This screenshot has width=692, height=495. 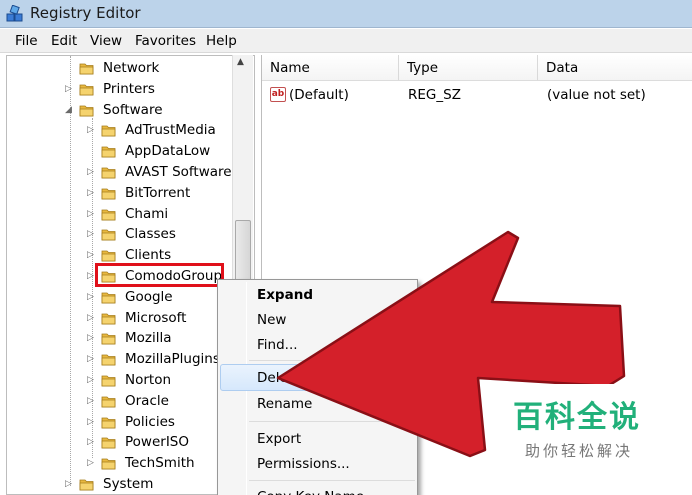 What do you see at coordinates (150, 234) in the screenshot?
I see `tree-item-label: Classes` at bounding box center [150, 234].